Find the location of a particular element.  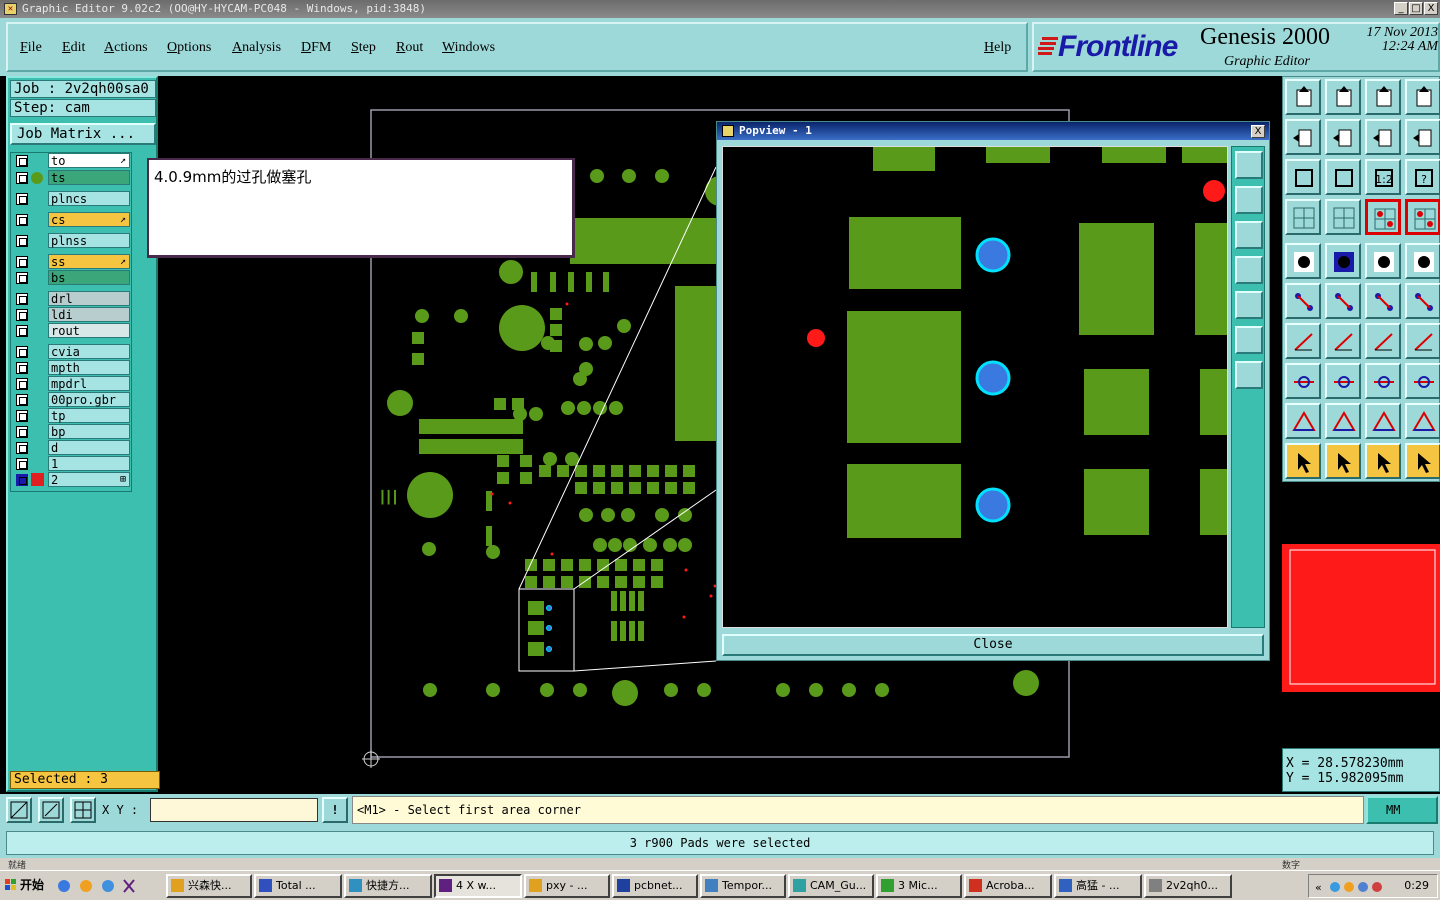

layer-name: ss ↗ is located at coordinates (89, 261).